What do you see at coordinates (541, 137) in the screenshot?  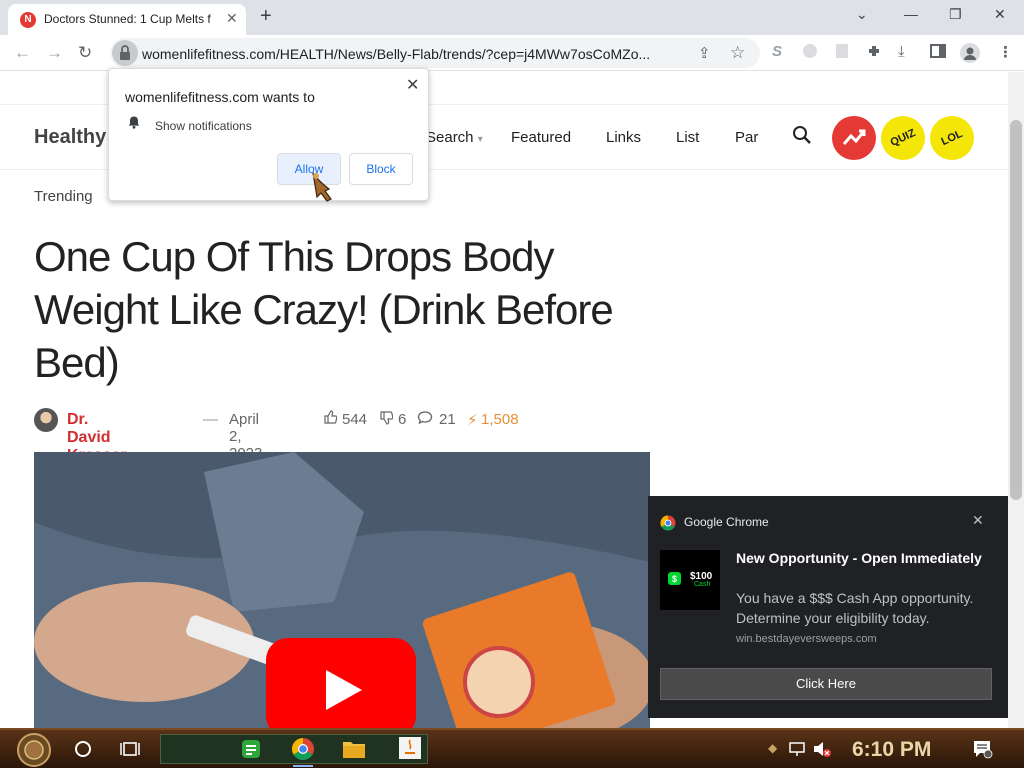 I see `nav-featured: Featured` at bounding box center [541, 137].